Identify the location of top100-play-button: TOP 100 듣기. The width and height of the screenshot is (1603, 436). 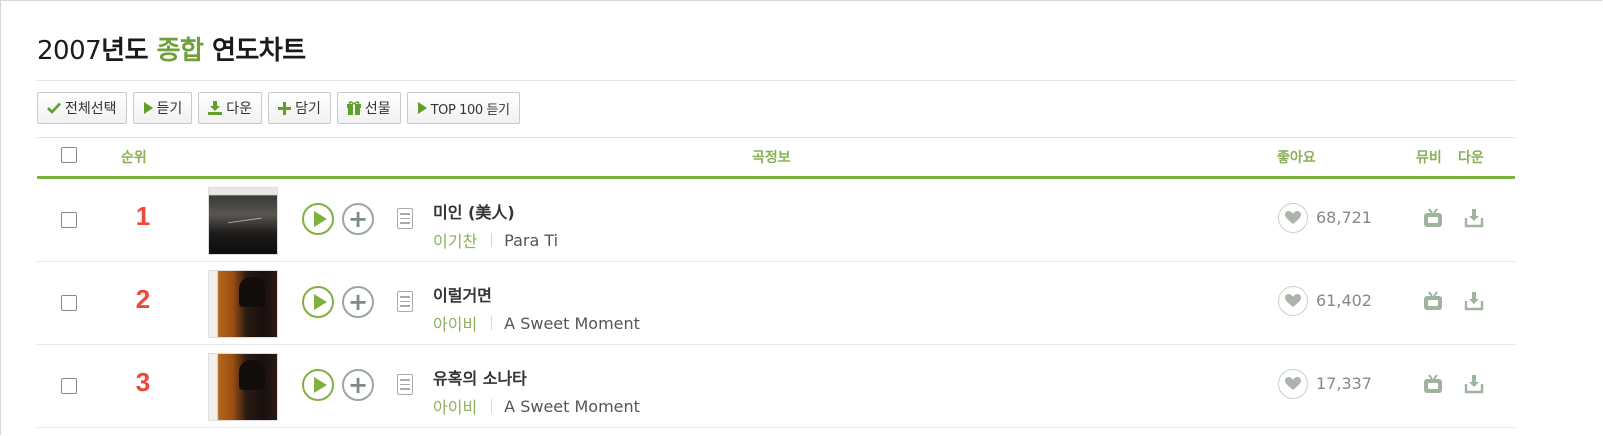
(463, 108).